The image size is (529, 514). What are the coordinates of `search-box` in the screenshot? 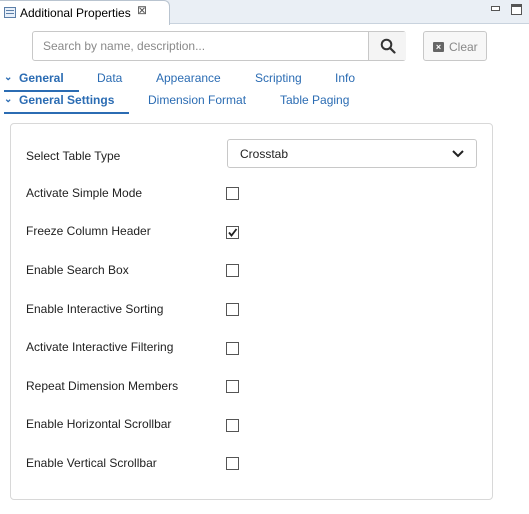 It's located at (219, 46).